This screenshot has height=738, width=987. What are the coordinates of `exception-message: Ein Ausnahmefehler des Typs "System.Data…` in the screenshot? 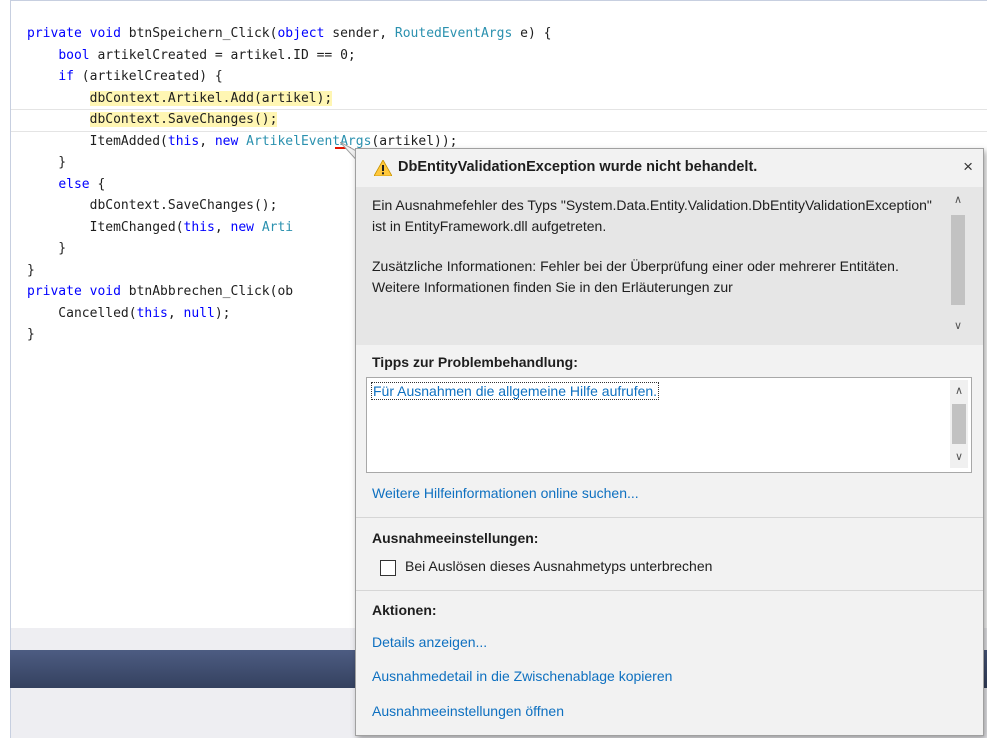 It's located at (657, 256).